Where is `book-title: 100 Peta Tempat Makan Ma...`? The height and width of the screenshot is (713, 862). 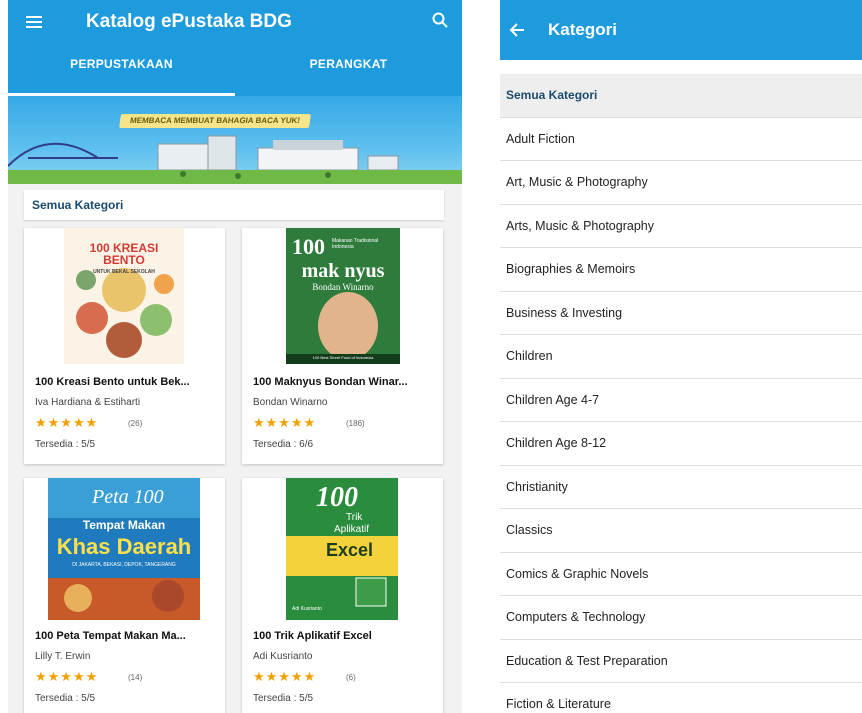
book-title: 100 Peta Tempat Makan Ma... is located at coordinates (127, 636).